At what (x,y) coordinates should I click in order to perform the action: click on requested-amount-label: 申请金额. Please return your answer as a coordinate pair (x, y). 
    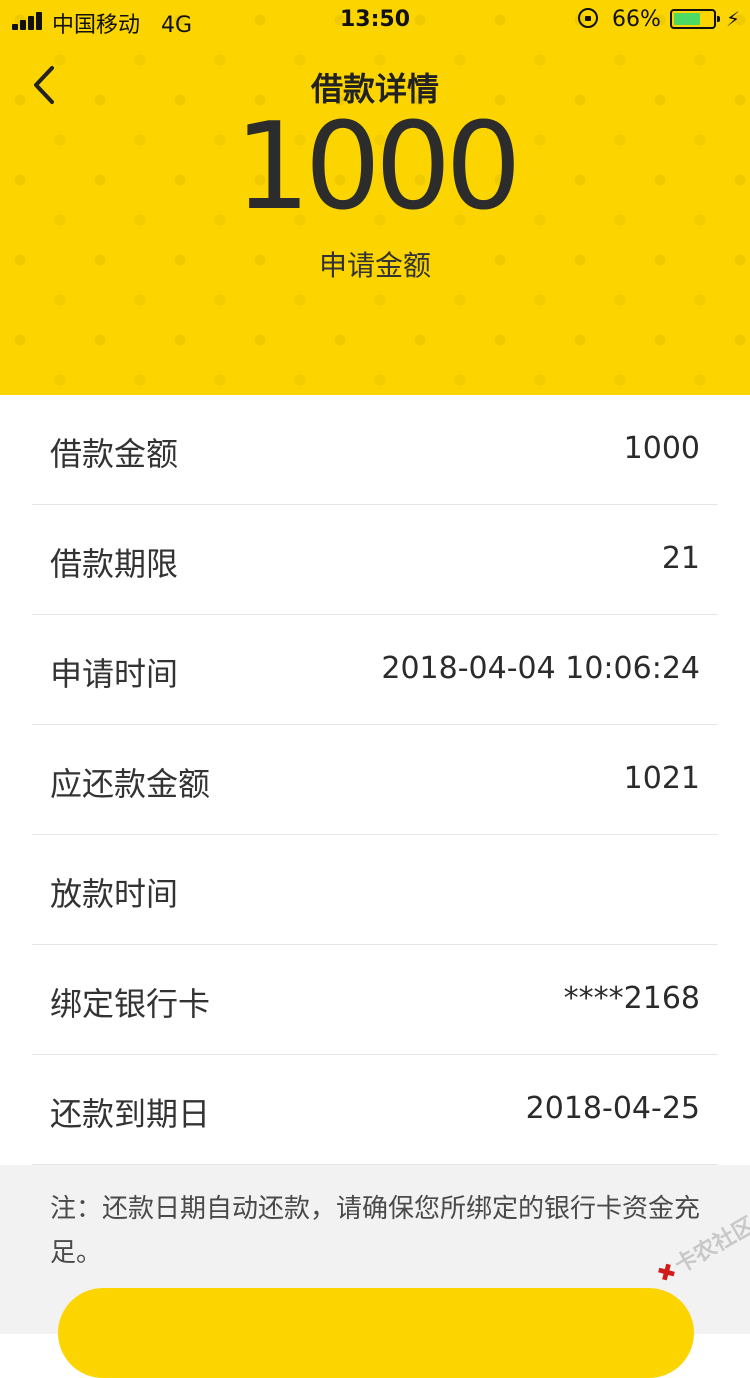
    Looking at the image, I should click on (374, 265).